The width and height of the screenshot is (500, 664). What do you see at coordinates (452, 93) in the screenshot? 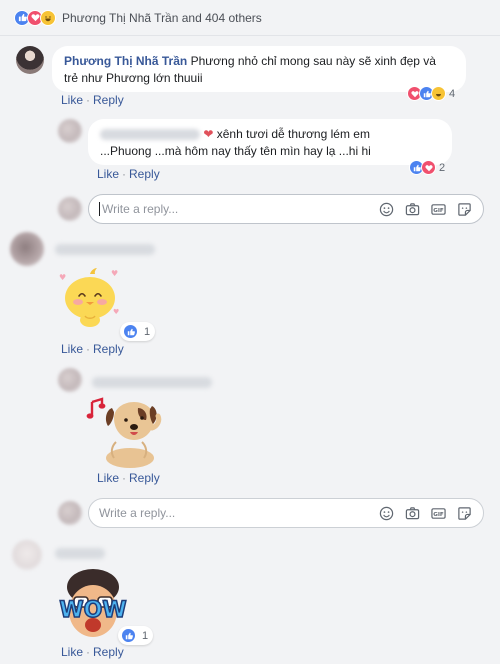
I see `reaction-count: 4` at bounding box center [452, 93].